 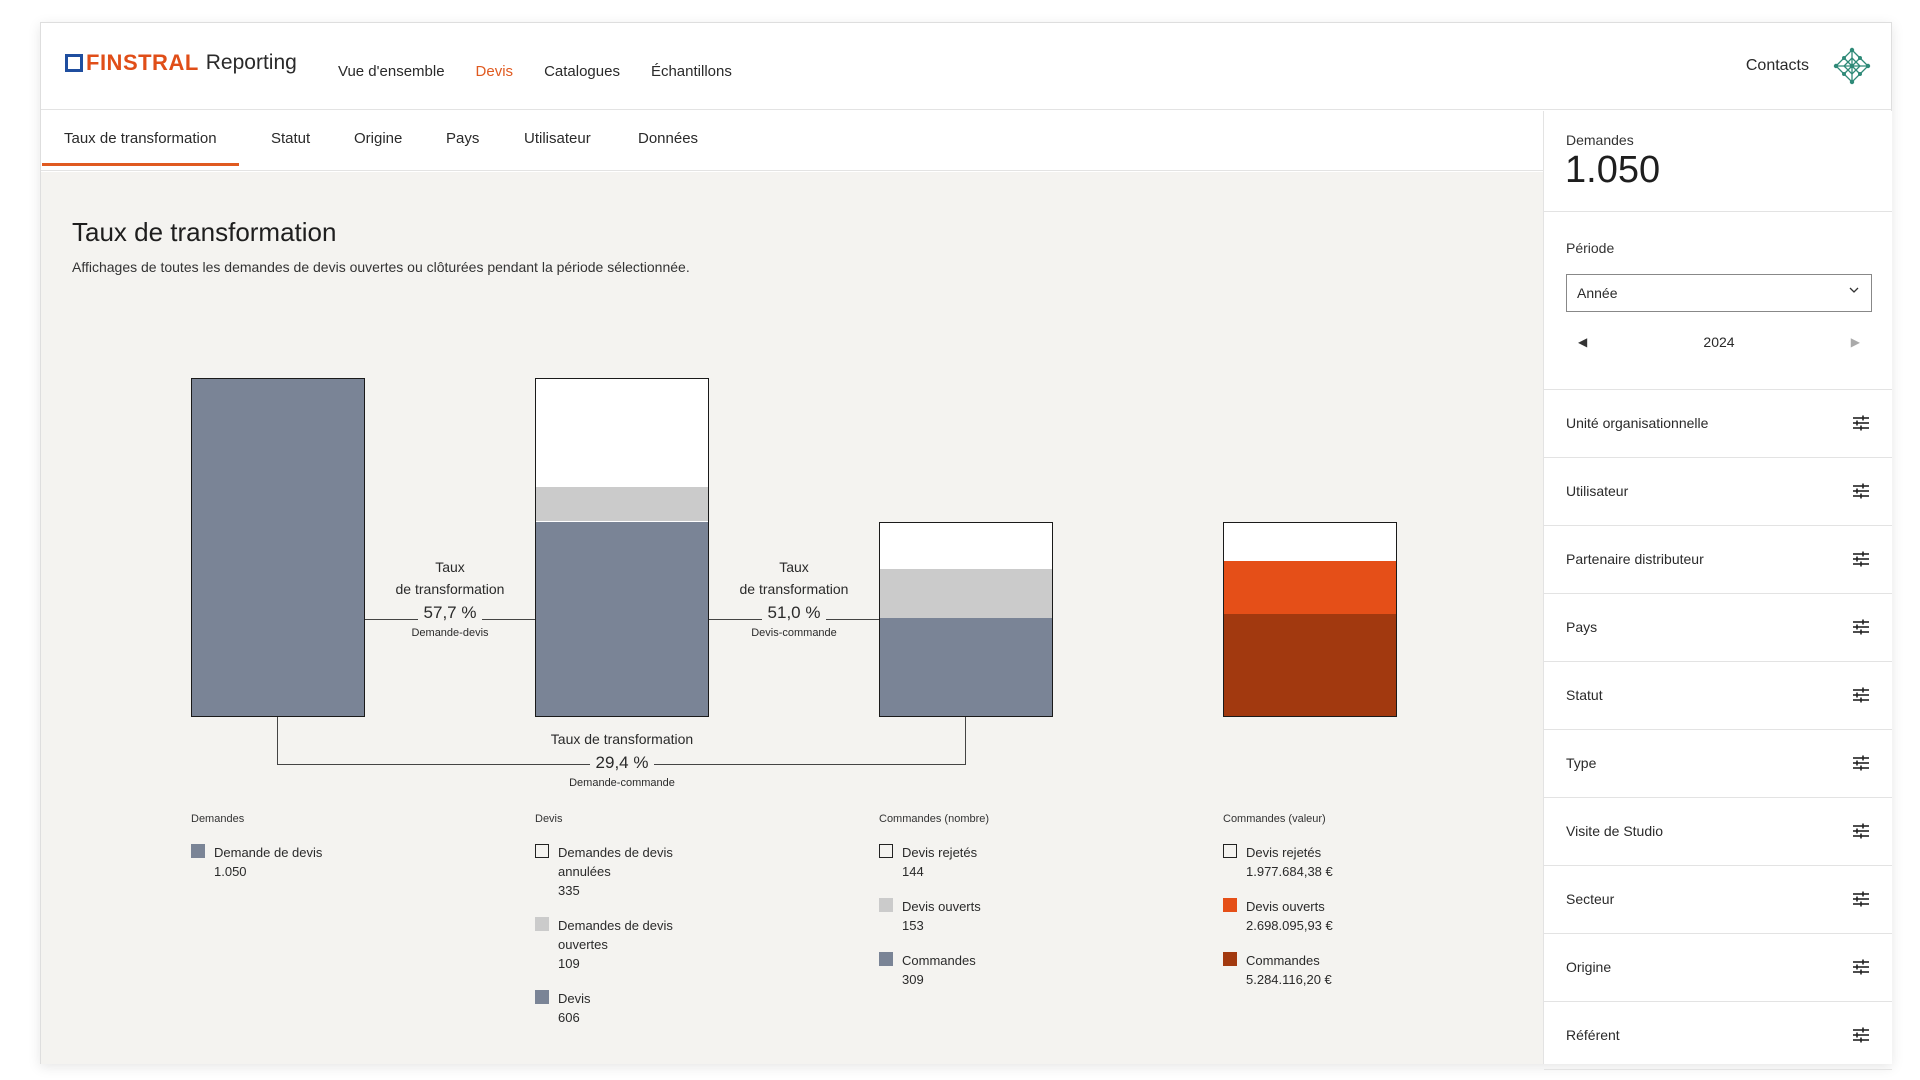 What do you see at coordinates (569, 890) in the screenshot?
I see `legend-value: 335` at bounding box center [569, 890].